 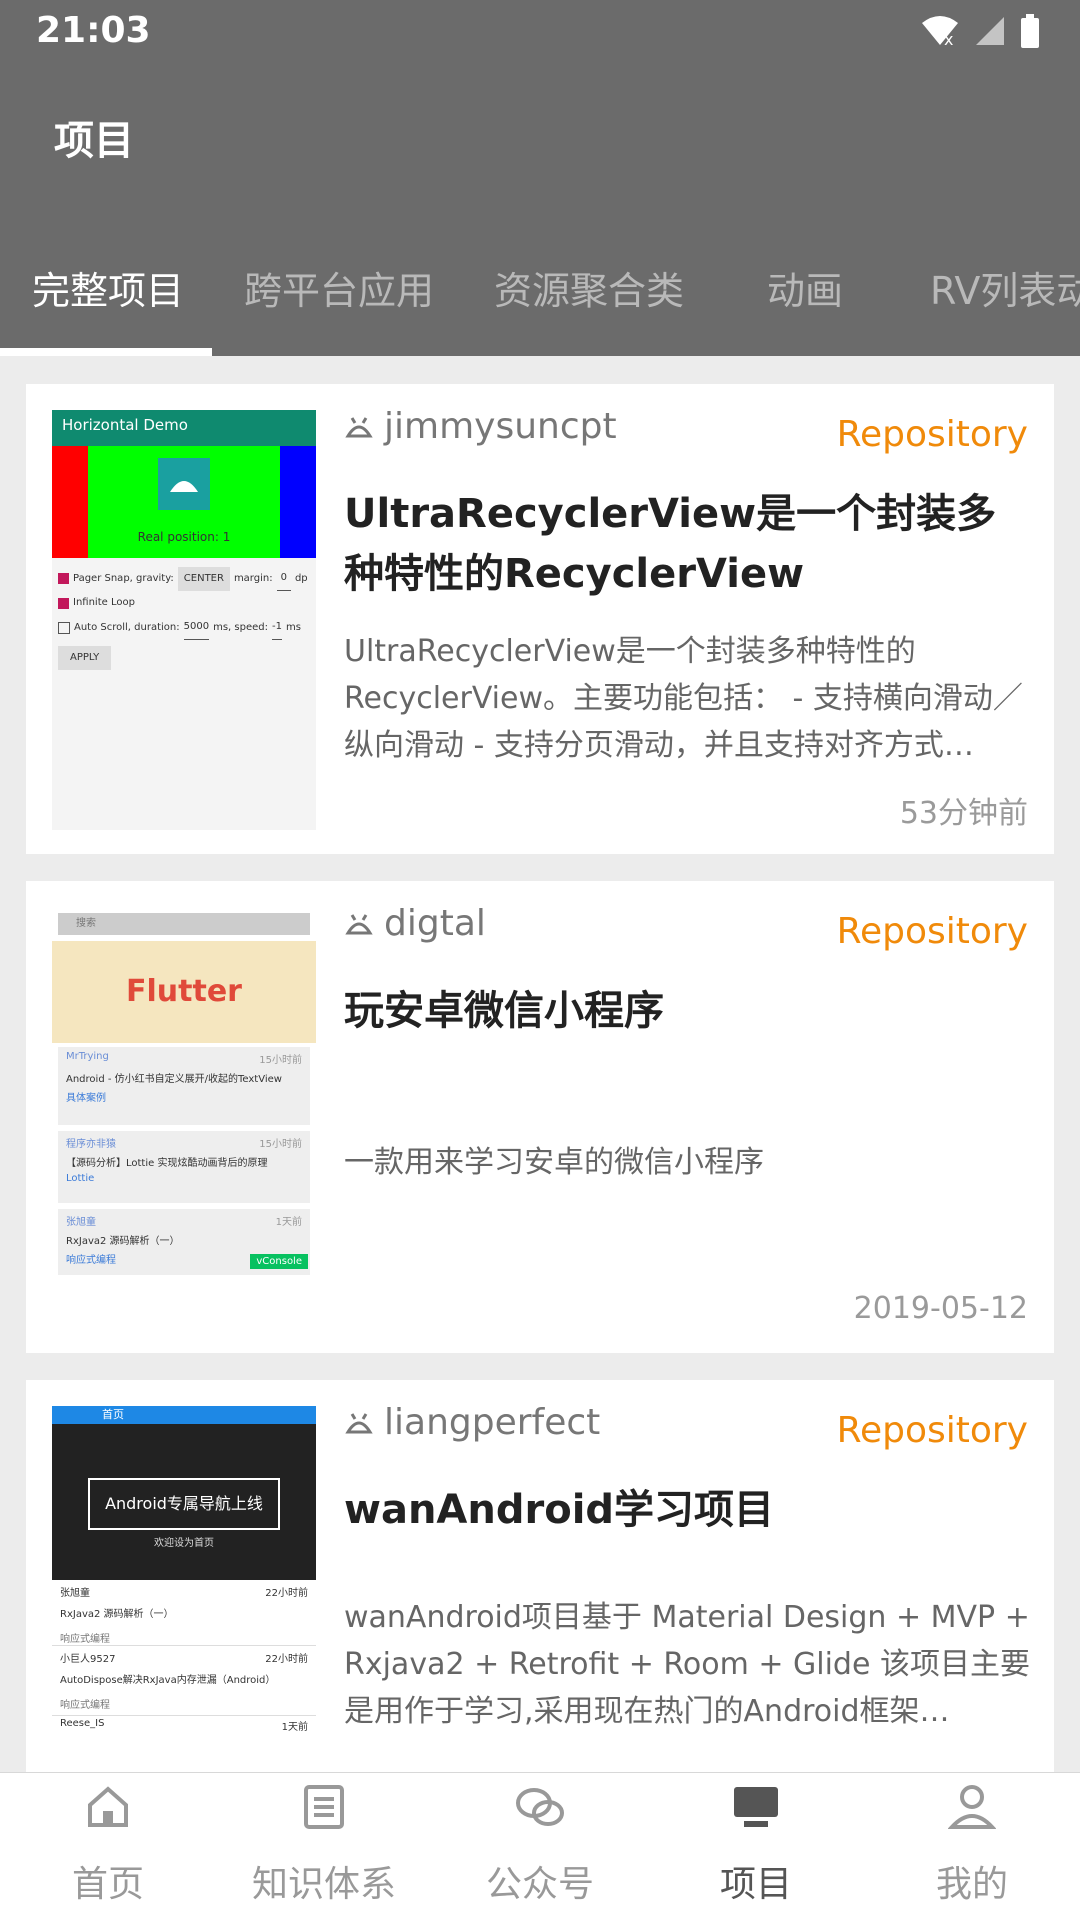 What do you see at coordinates (756, 1807) in the screenshot?
I see `monitor-icon` at bounding box center [756, 1807].